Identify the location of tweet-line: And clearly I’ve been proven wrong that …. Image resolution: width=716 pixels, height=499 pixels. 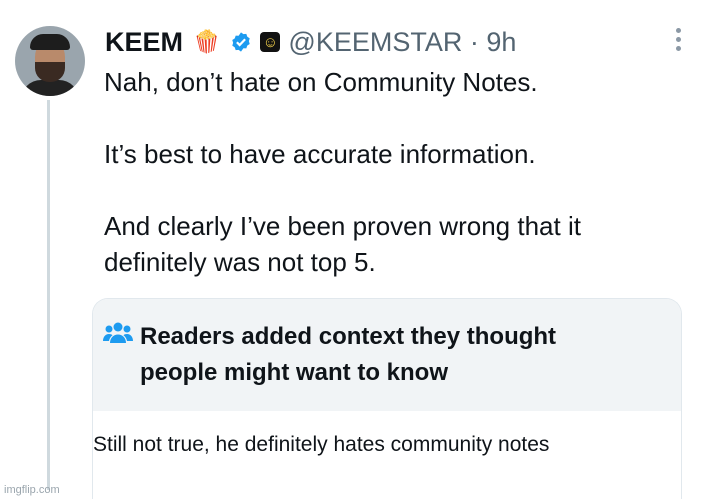
(342, 226).